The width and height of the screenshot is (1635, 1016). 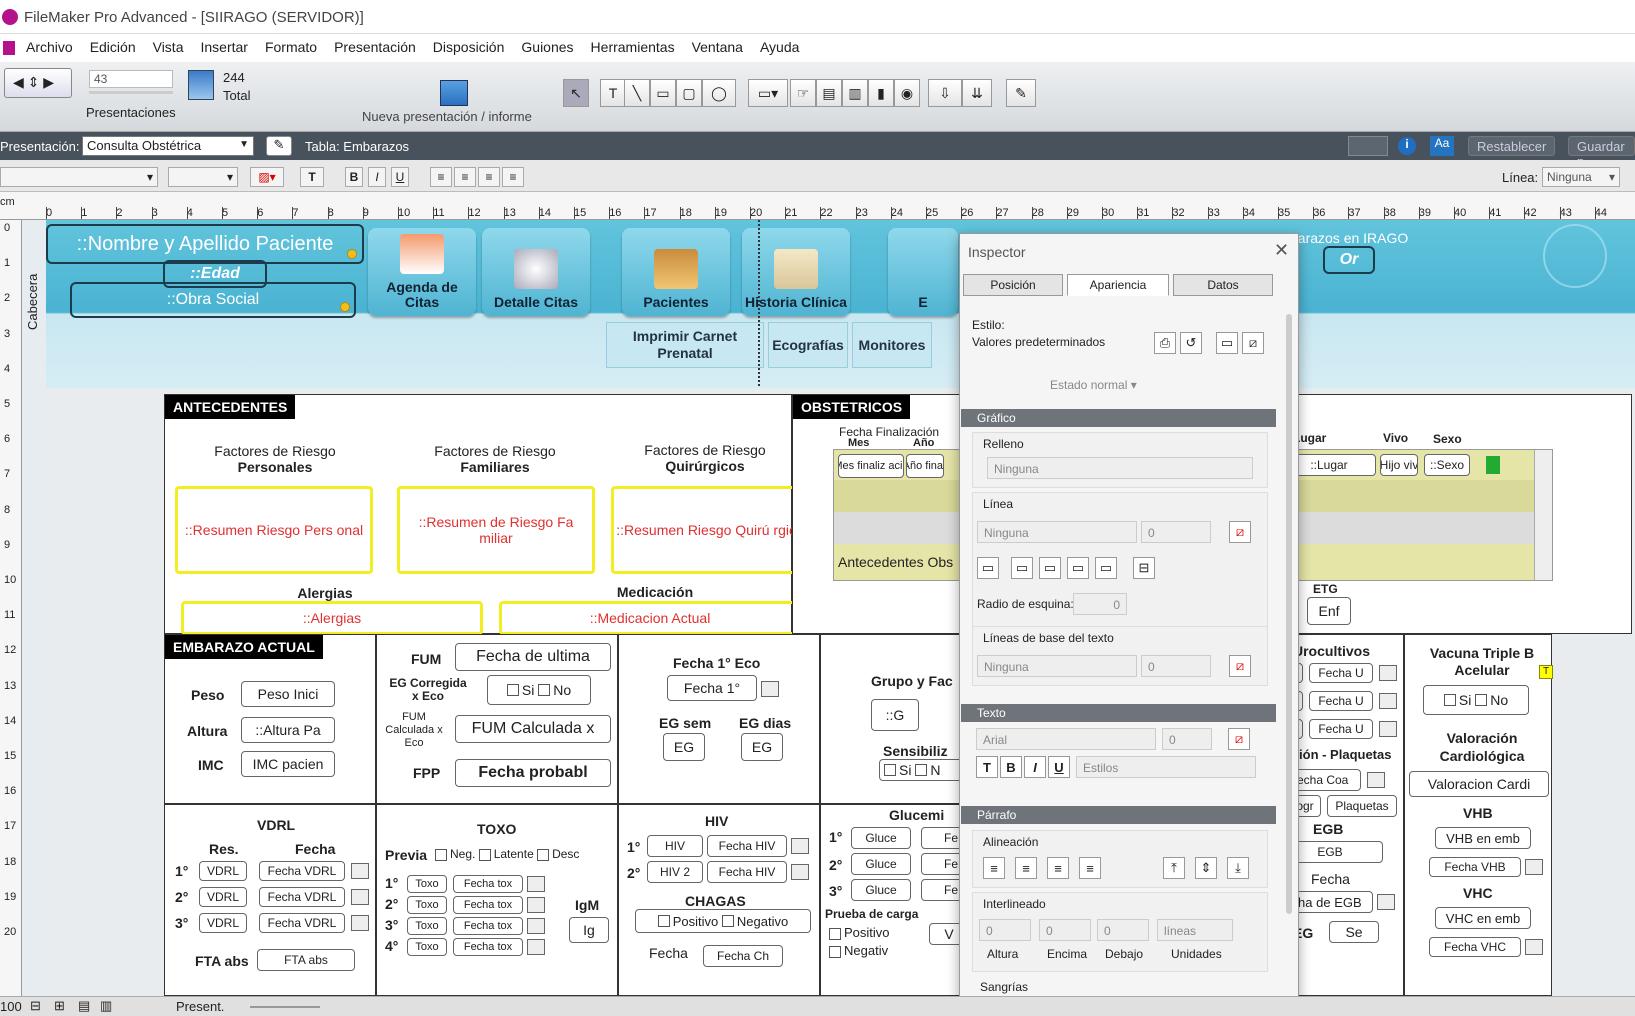 What do you see at coordinates (223, 897) in the screenshot?
I see `vdrl-result-field: VDRL` at bounding box center [223, 897].